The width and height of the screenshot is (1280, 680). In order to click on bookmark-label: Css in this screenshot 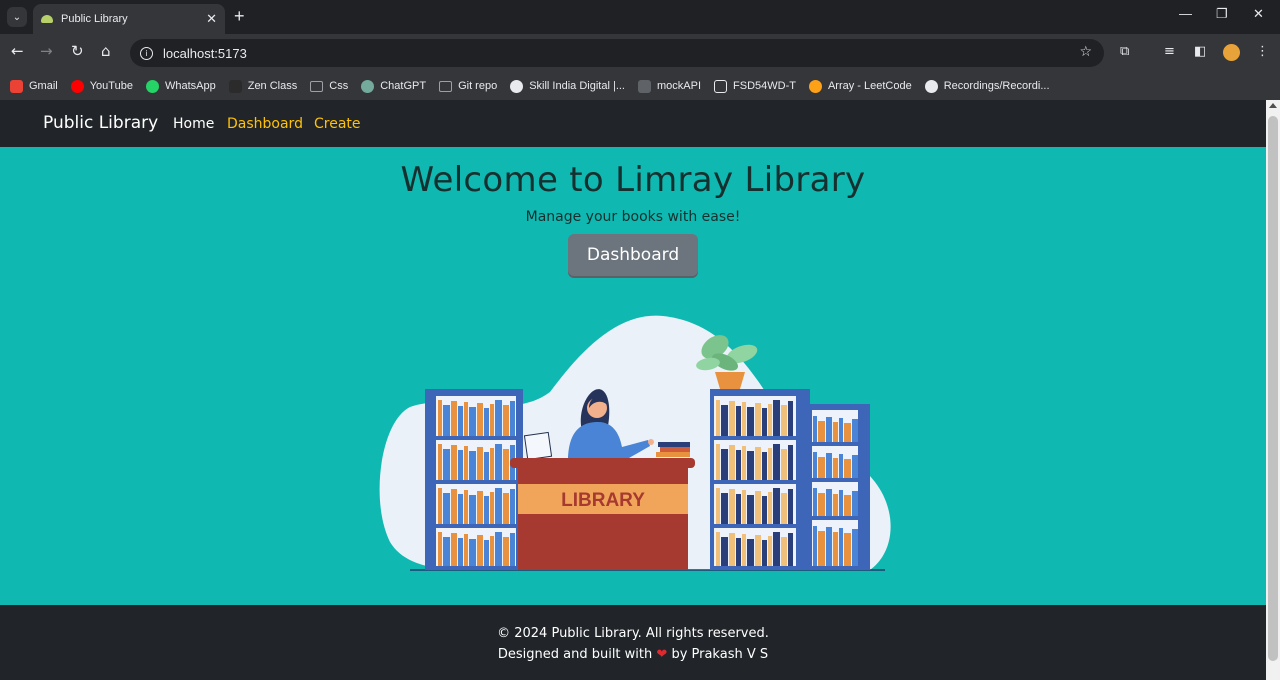, I will do `click(339, 86)`.